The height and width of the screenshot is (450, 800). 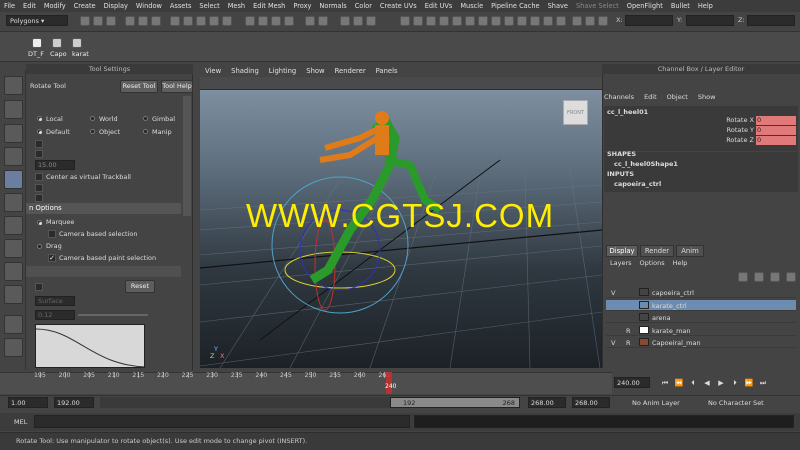 I want to click on select-object-icon, so click(x=143, y=21).